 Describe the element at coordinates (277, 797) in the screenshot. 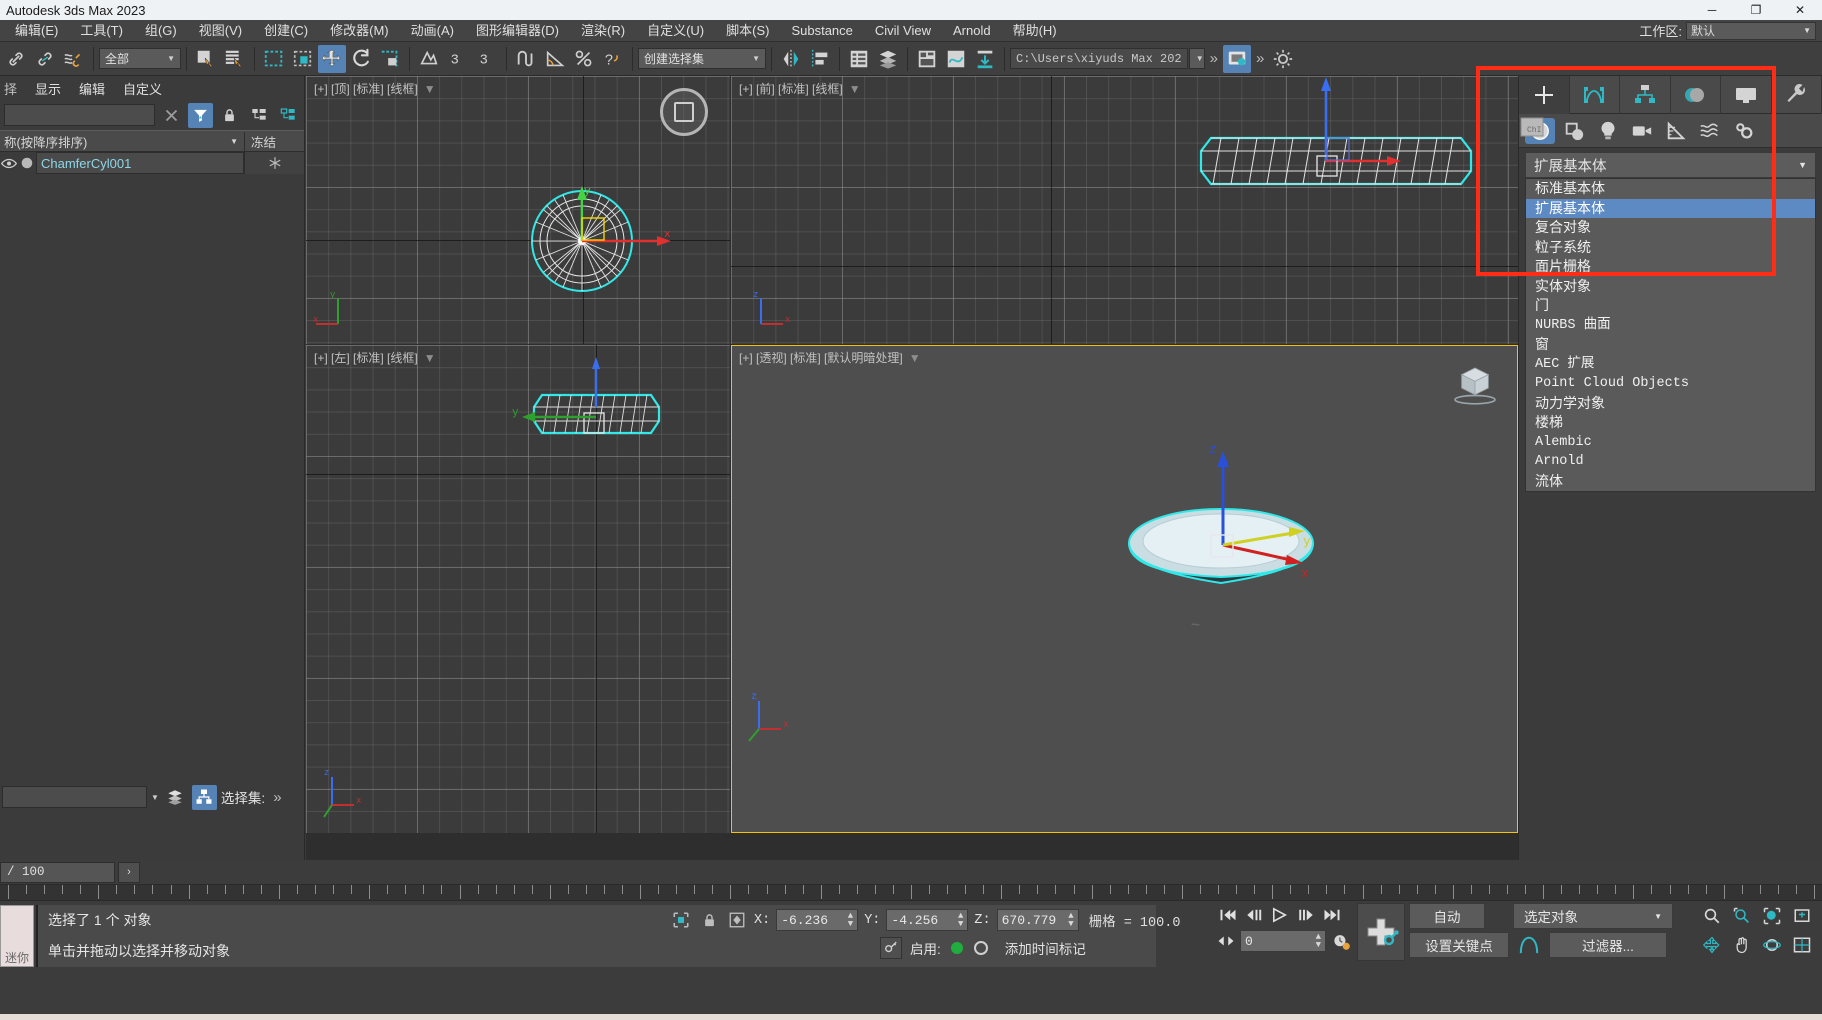

I see `named-selection-overflow-icon: »` at that location.